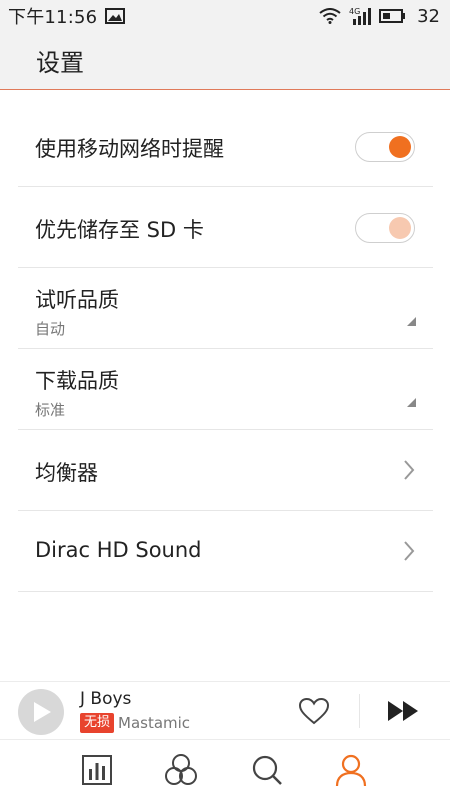  I want to click on battery-level: 32, so click(428, 16).